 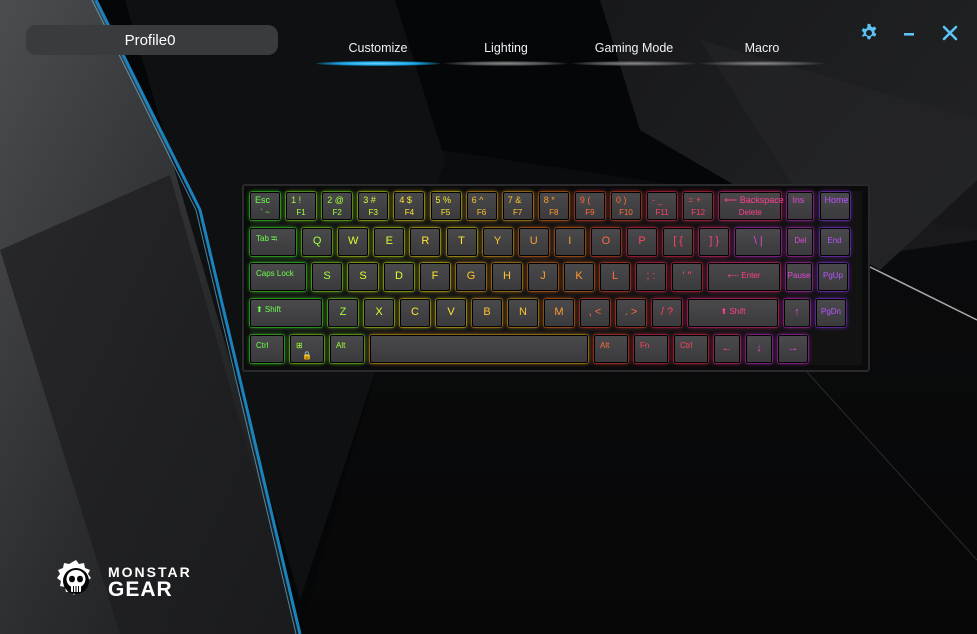 I want to click on key-r3-15: PgUp, so click(x=833, y=277).